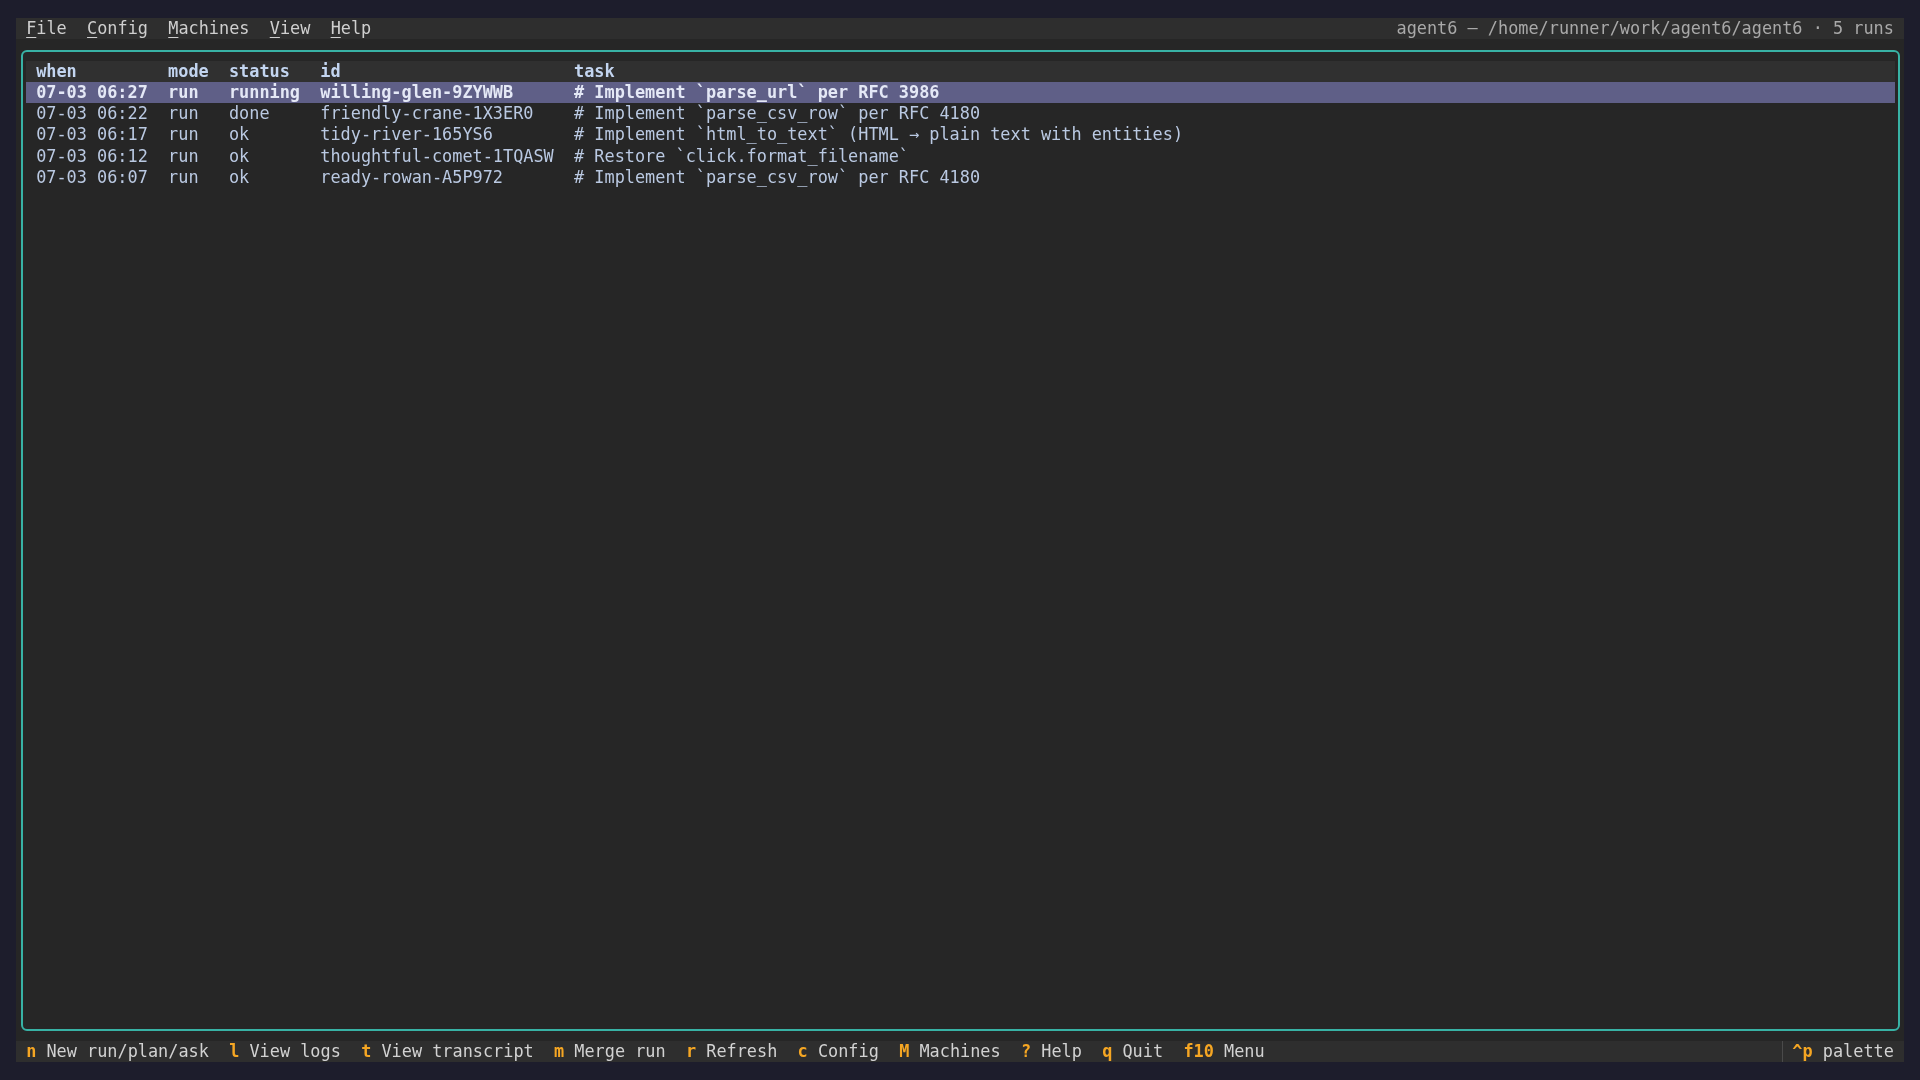 The width and height of the screenshot is (1920, 1080). What do you see at coordinates (117, 1051) in the screenshot?
I see `shortcut-button: n New run/plan/ask` at bounding box center [117, 1051].